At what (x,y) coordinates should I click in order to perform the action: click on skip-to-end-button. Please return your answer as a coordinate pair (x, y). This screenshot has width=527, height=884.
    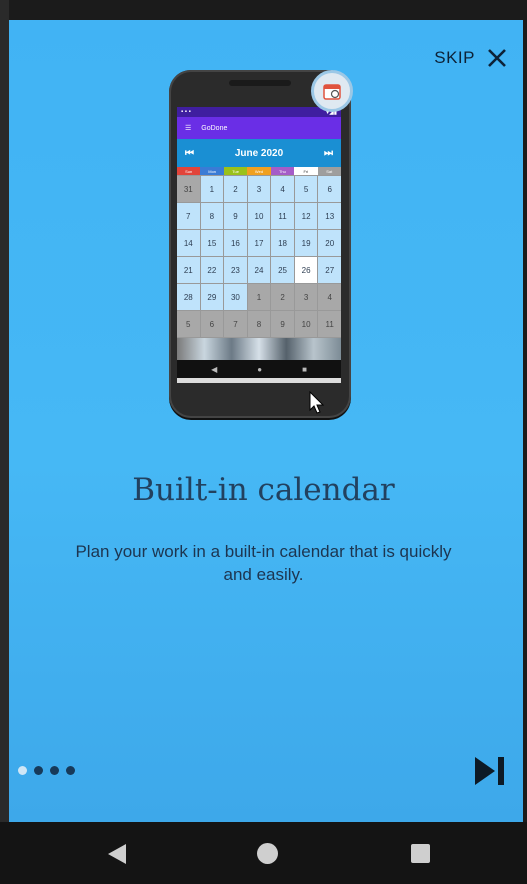
    Looking at the image, I should click on (490, 773).